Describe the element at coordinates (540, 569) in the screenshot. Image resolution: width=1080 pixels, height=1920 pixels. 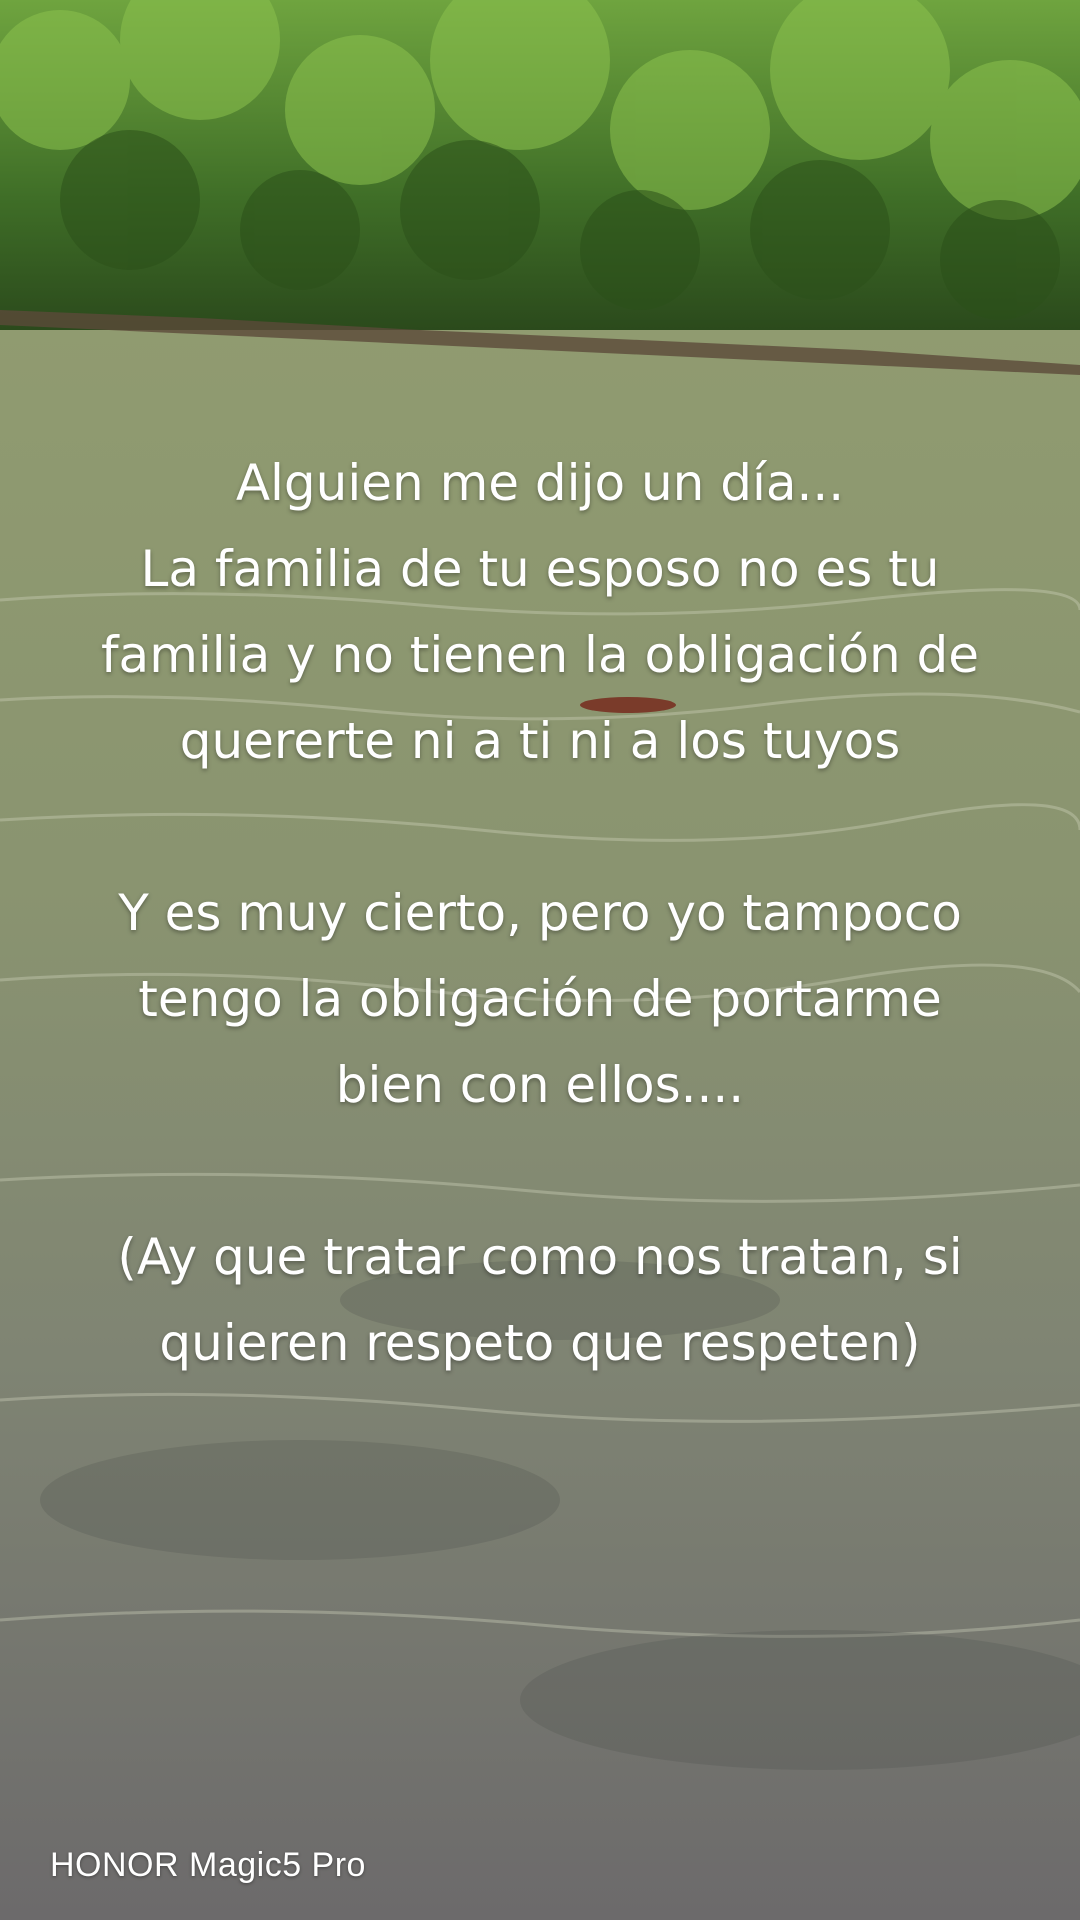
I see `caption-line: La familia de tu esposo no es tu` at that location.